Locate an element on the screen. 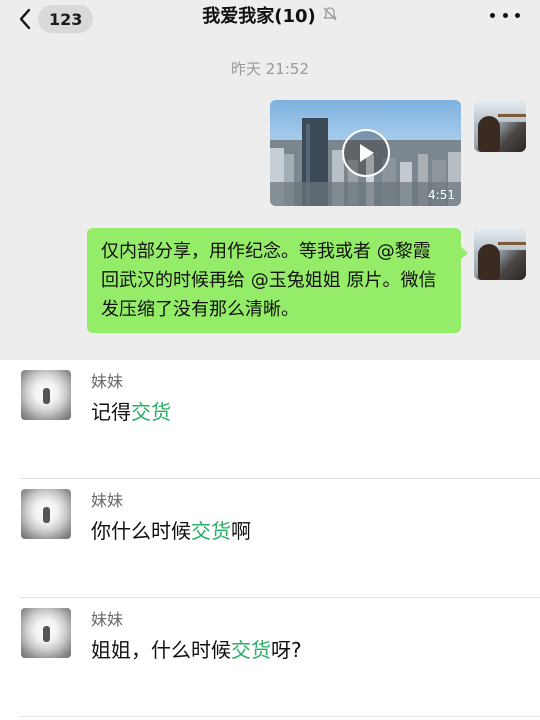 Image resolution: width=540 pixels, height=720 pixels. comment-text-before: 你什么时候 is located at coordinates (141, 531).